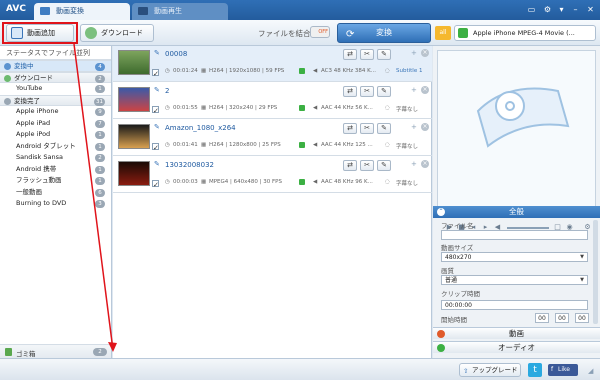  What do you see at coordinates (535, 370) in the screenshot?
I see `twitter-icon: t` at bounding box center [535, 370].